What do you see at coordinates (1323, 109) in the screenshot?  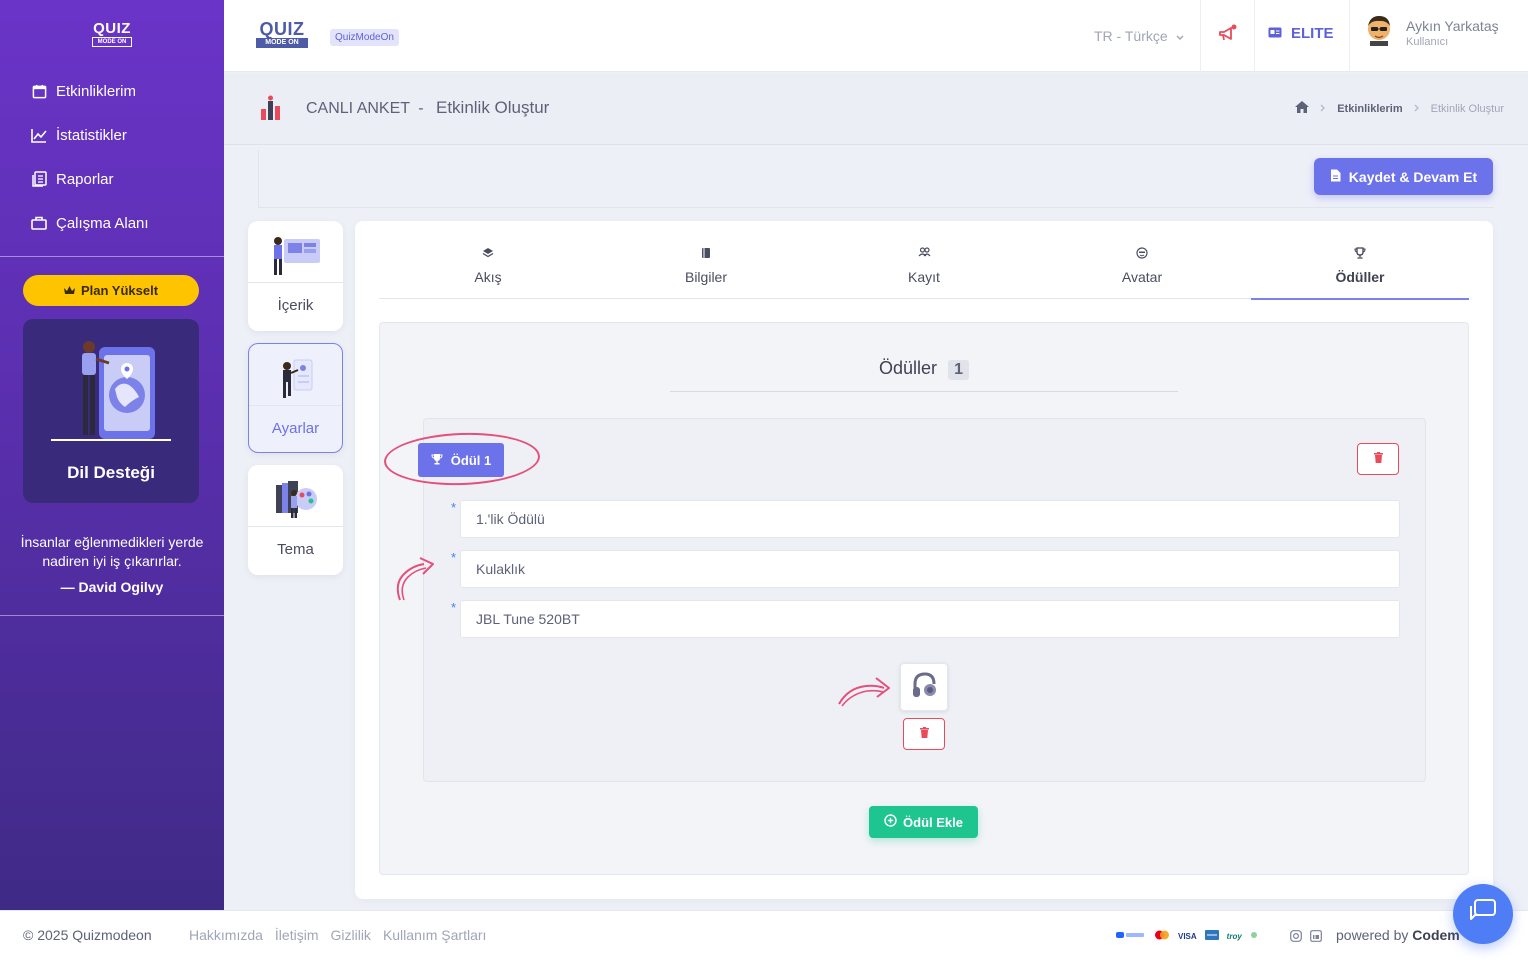 I see `chevron-right-icon` at bounding box center [1323, 109].